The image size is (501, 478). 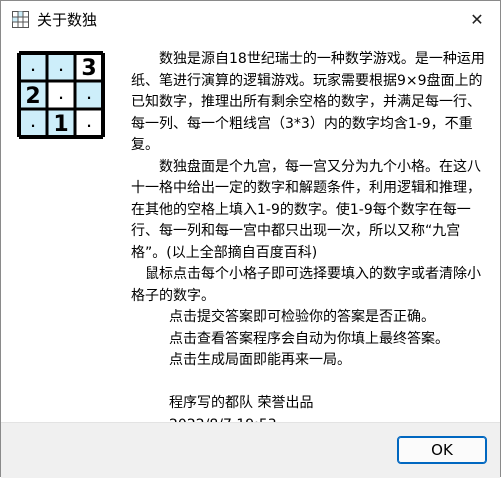 I want to click on usage-paragraph: 鼠标点击每个小格子即可选择要填入的数字或者清除小格子的数字。, so click(x=306, y=285).